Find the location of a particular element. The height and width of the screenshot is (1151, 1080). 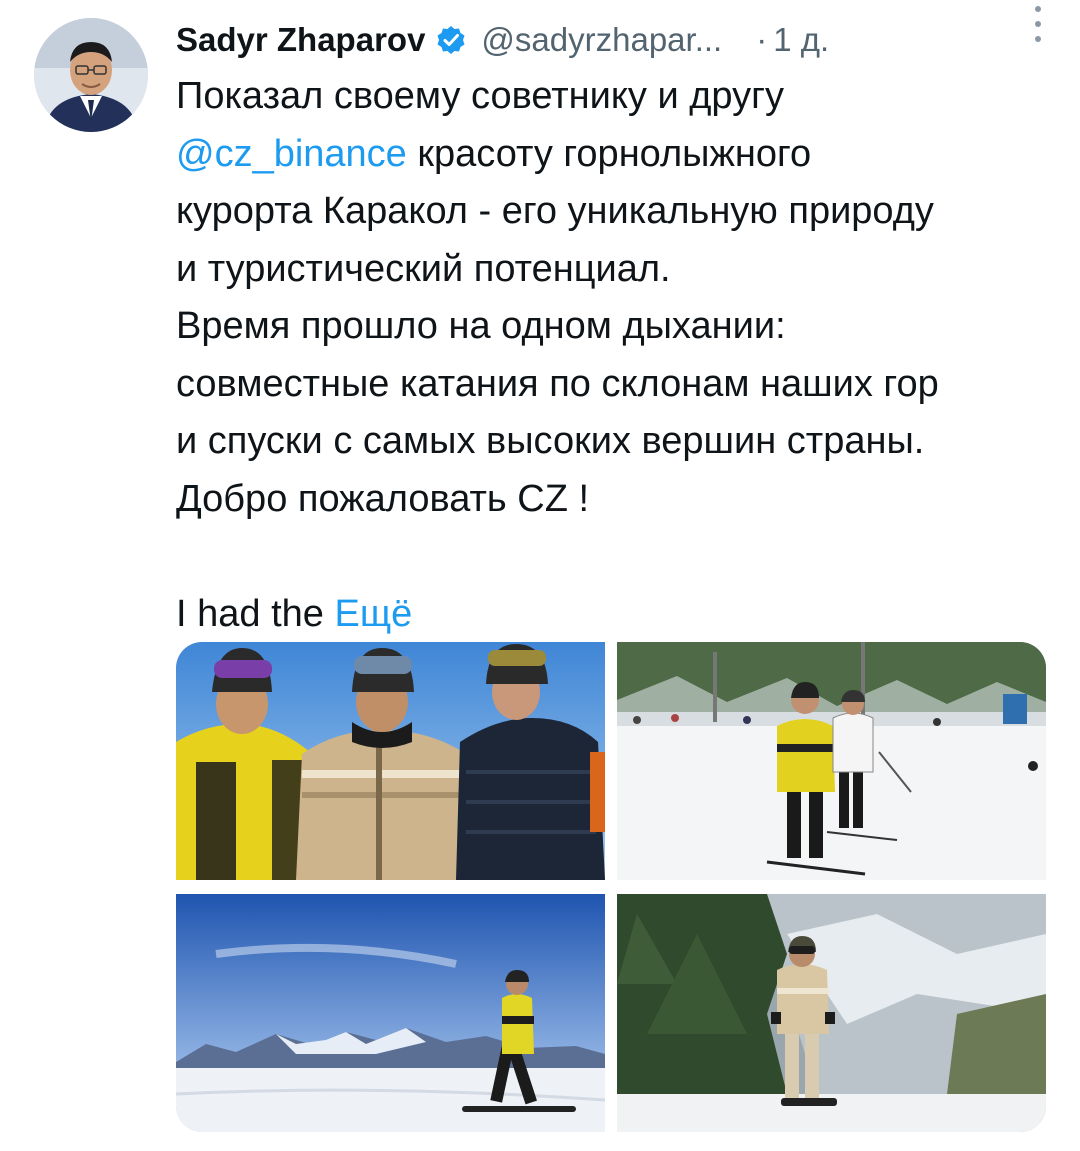

show-more-link: Ещё is located at coordinates (373, 614).